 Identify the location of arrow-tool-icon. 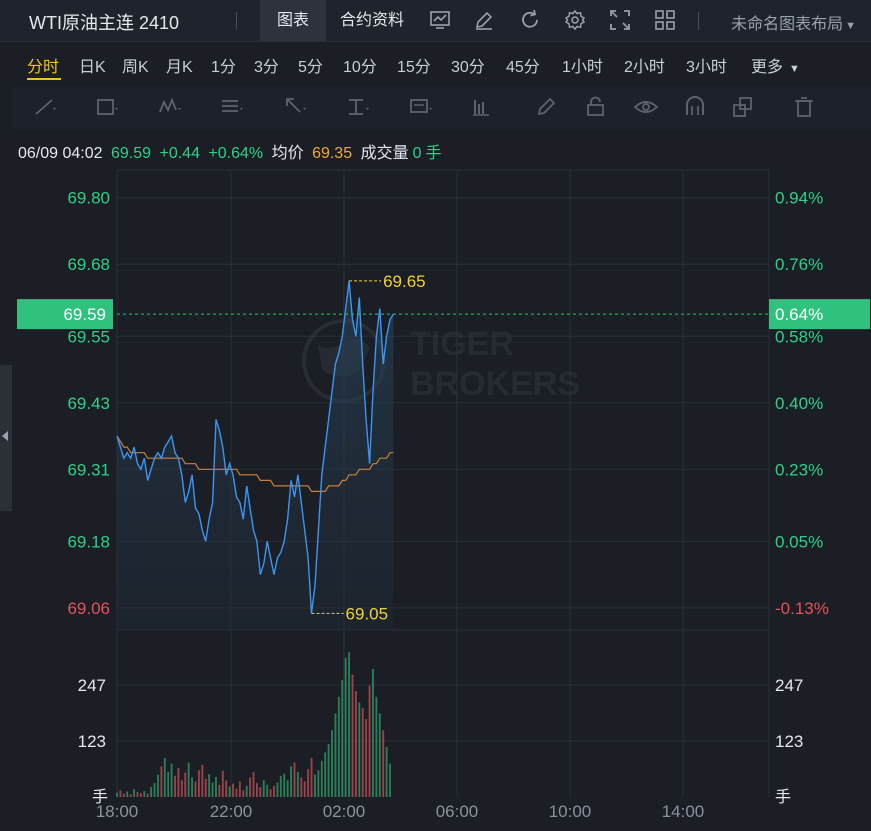
(295, 107).